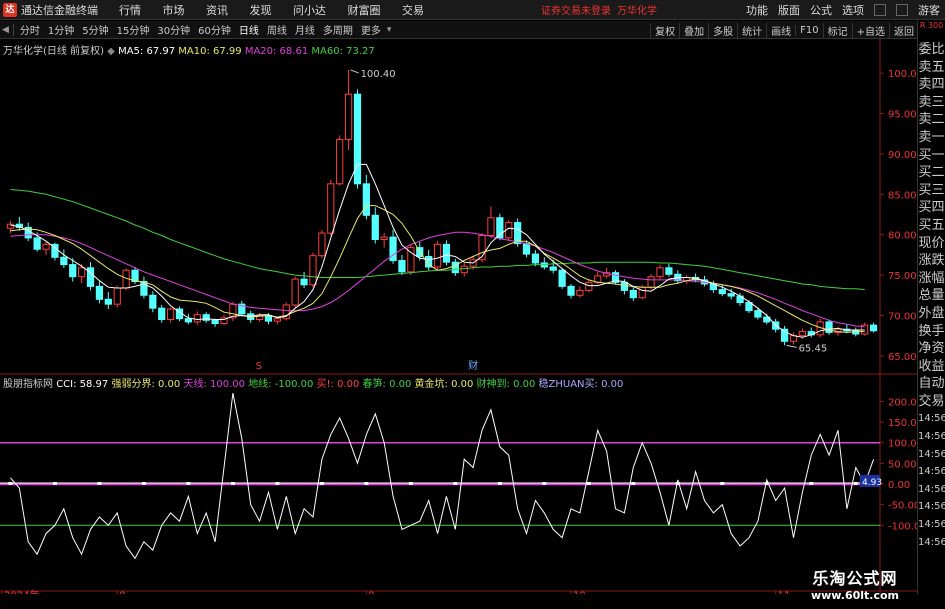  Describe the element at coordinates (931, 261) in the screenshot. I see `side-item-12: 涨跌` at that location.